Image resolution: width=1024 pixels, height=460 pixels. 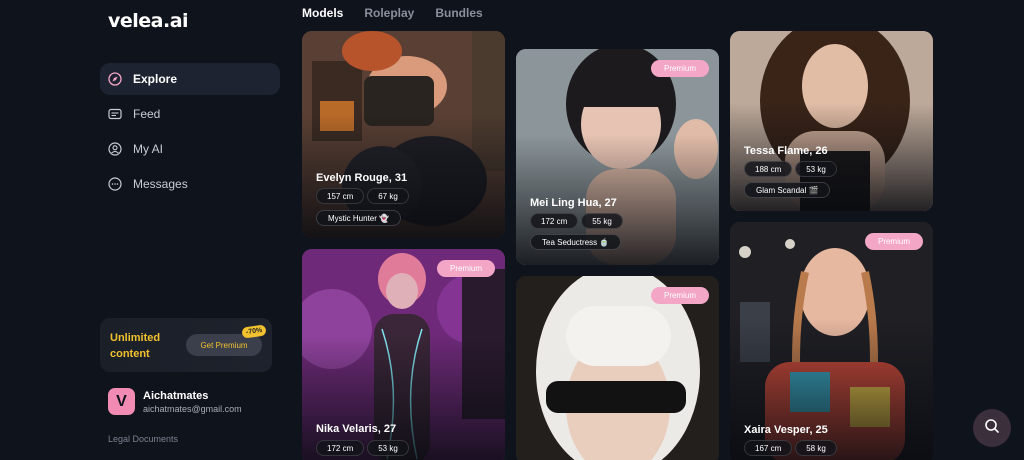 I want to click on user-email: aichatmates@gmail.com, so click(x=192, y=408).